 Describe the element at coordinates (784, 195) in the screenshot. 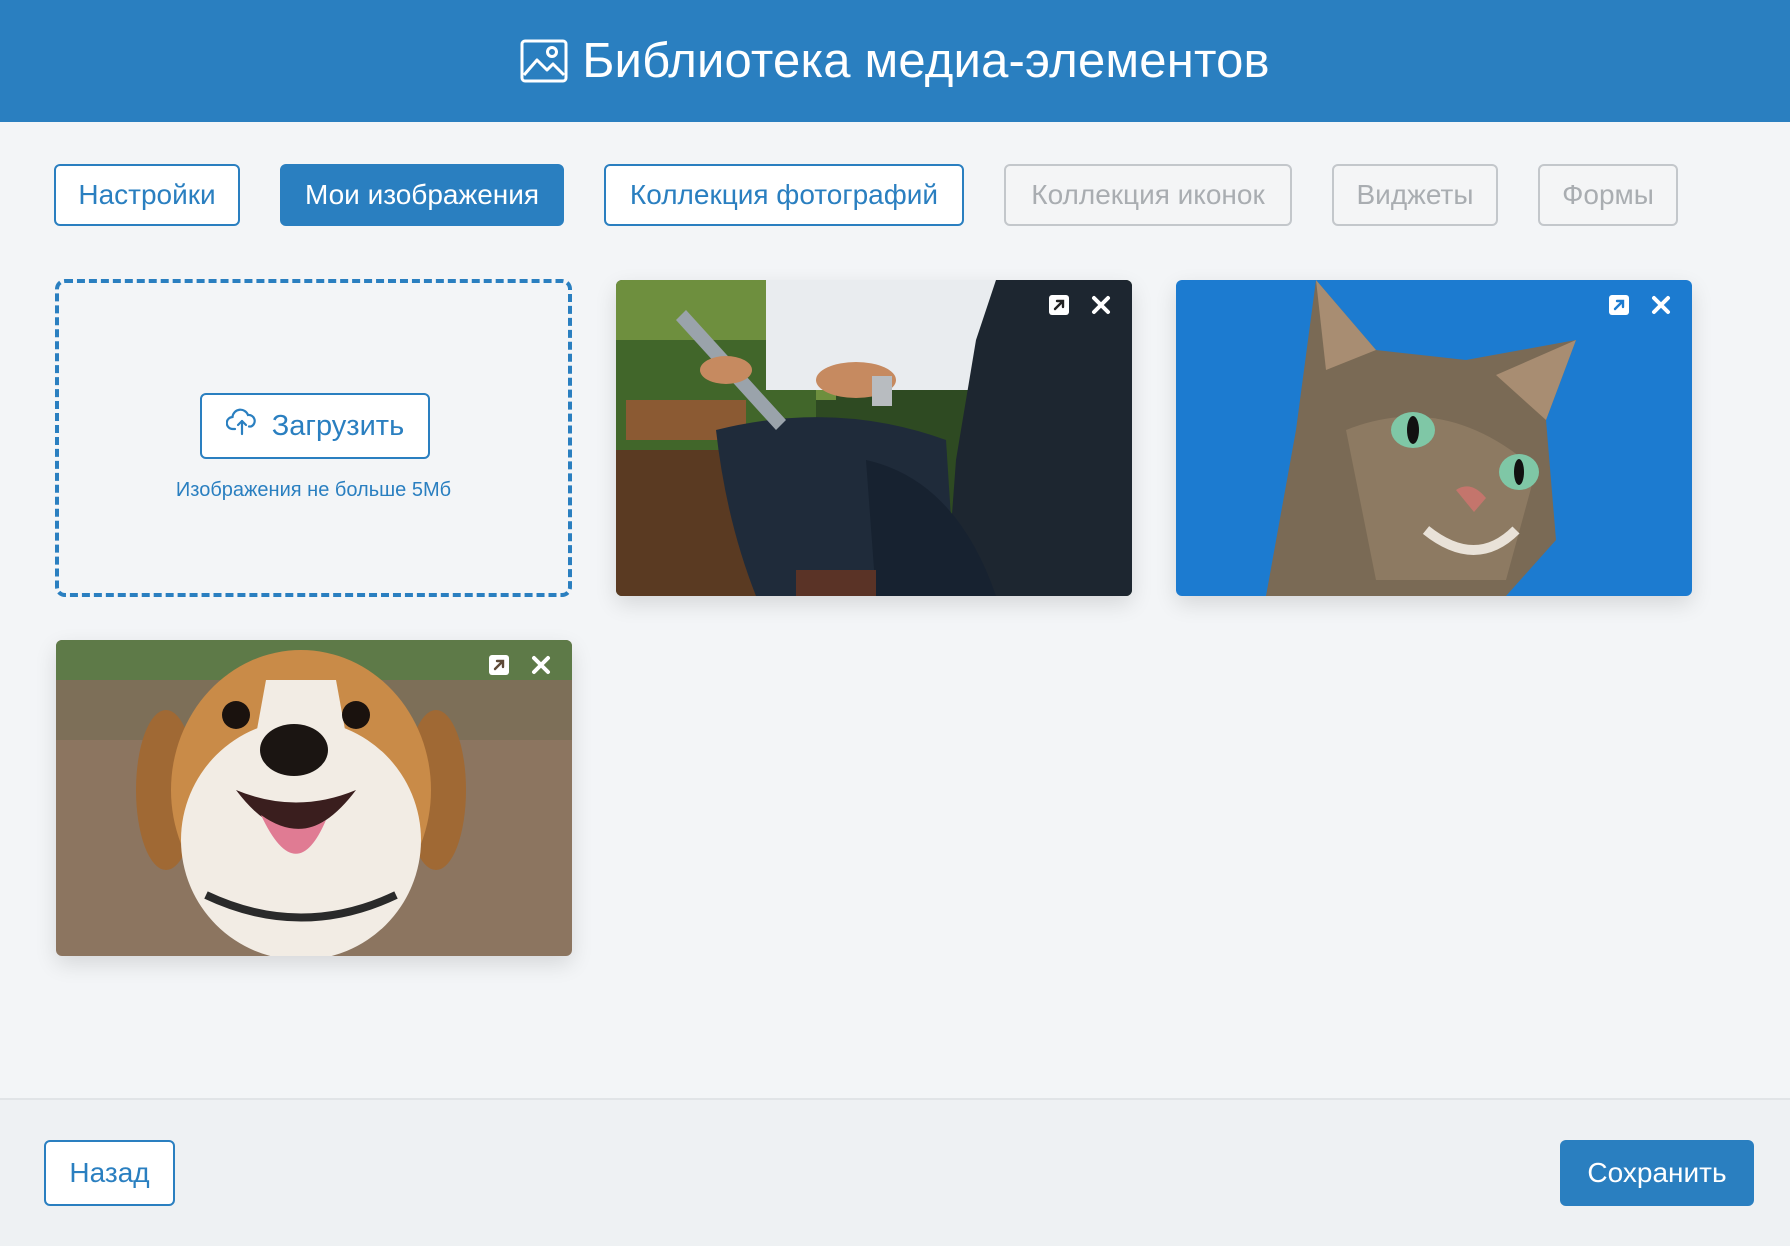

I see `tab-photo-collection: Коллекция фотографий` at that location.